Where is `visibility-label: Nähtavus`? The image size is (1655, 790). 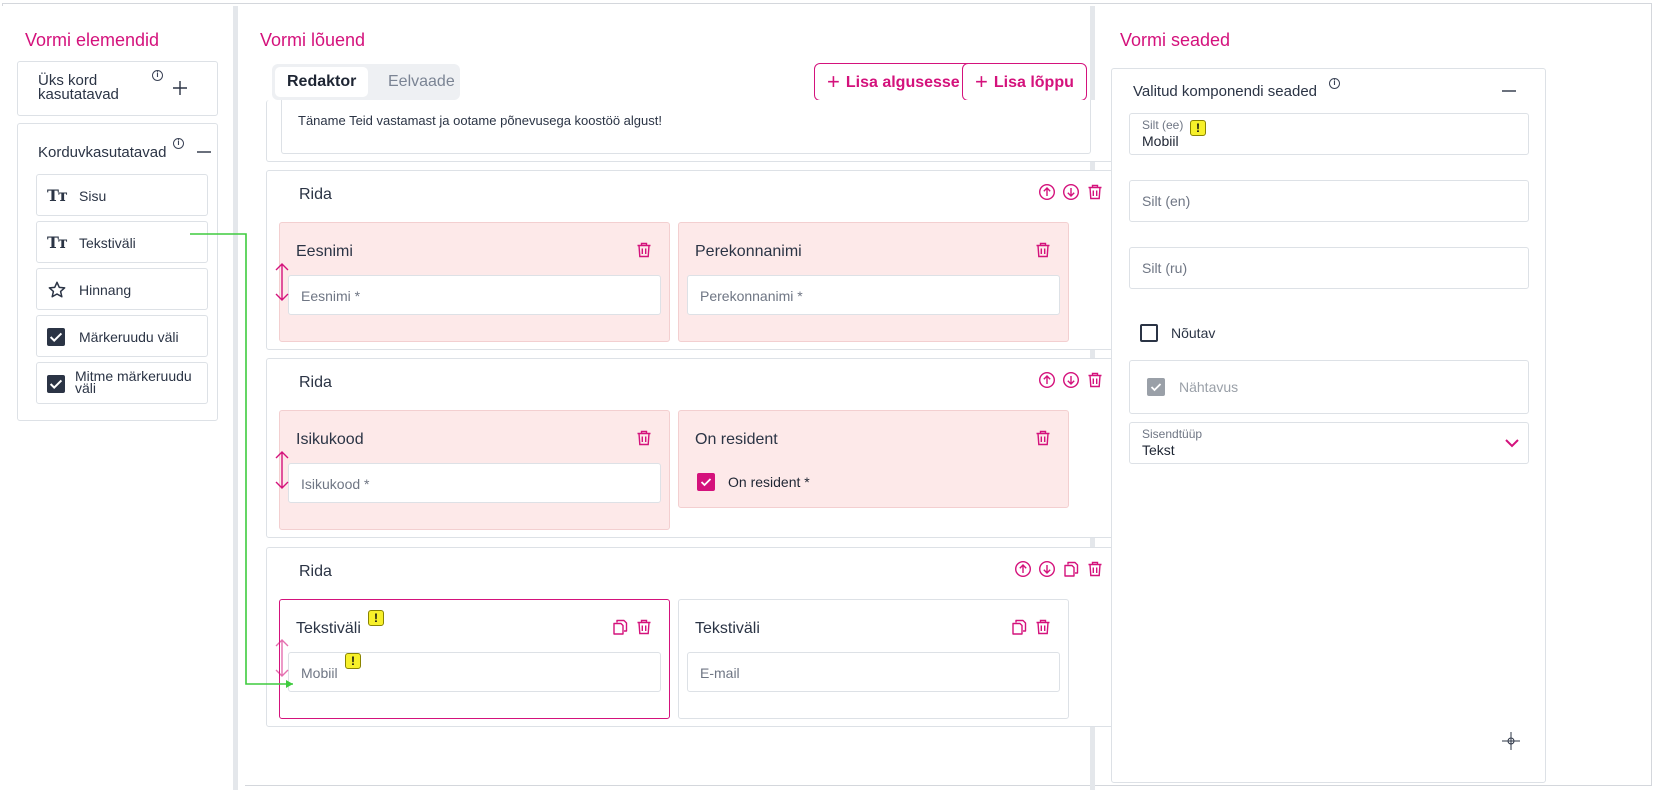 visibility-label: Nähtavus is located at coordinates (1209, 387).